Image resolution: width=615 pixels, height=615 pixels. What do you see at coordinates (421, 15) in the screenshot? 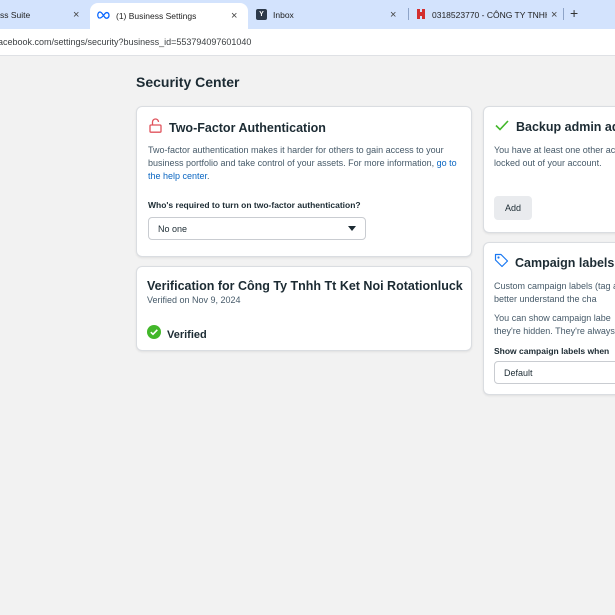
I see `company-favicon-icon` at bounding box center [421, 15].